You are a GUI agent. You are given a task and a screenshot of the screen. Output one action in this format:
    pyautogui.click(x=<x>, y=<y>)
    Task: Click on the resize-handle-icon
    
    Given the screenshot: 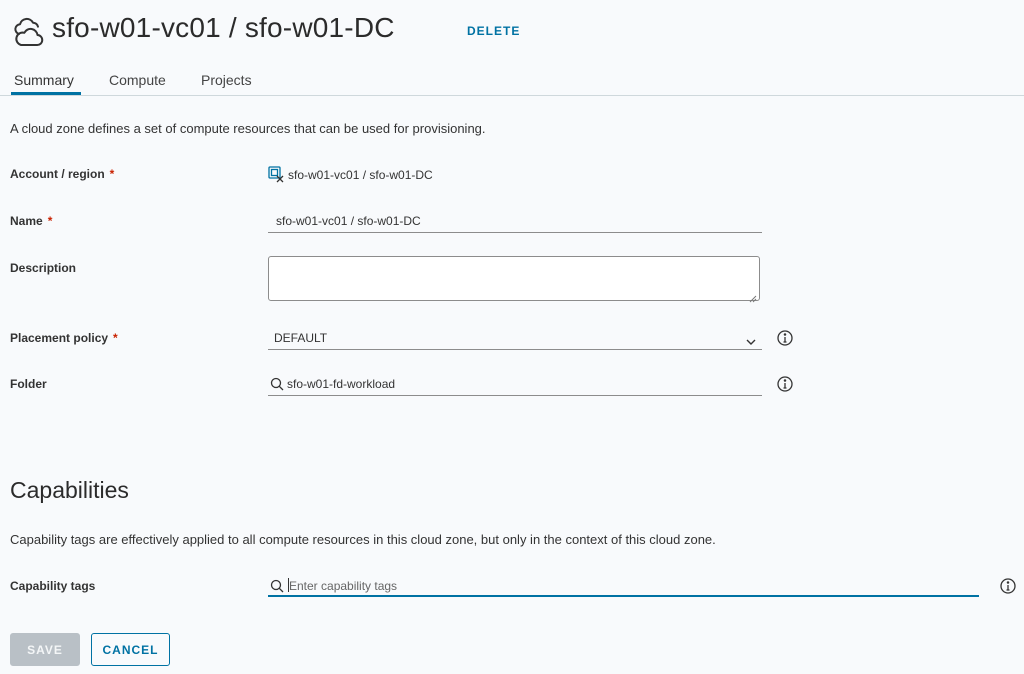 What is the action you would take?
    pyautogui.click(x=753, y=296)
    